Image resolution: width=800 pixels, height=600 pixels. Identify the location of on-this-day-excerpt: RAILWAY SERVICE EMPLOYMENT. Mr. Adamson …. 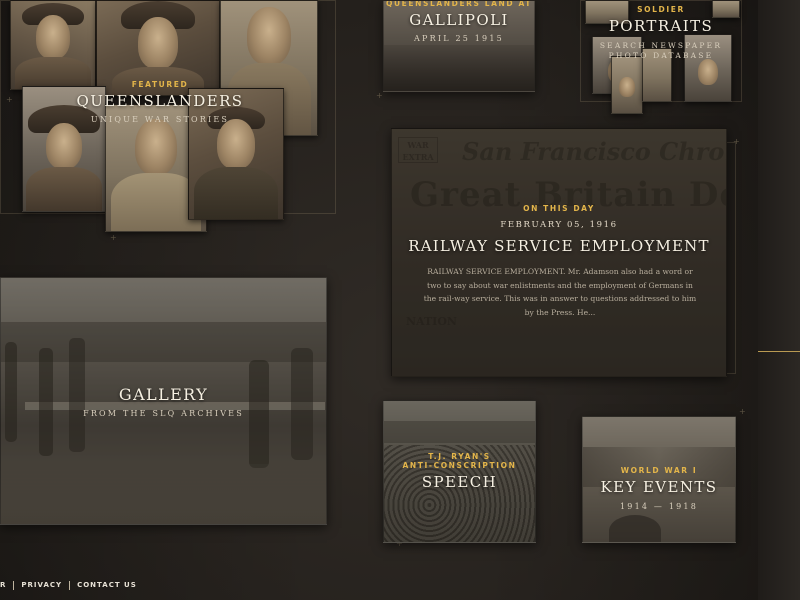
(560, 292).